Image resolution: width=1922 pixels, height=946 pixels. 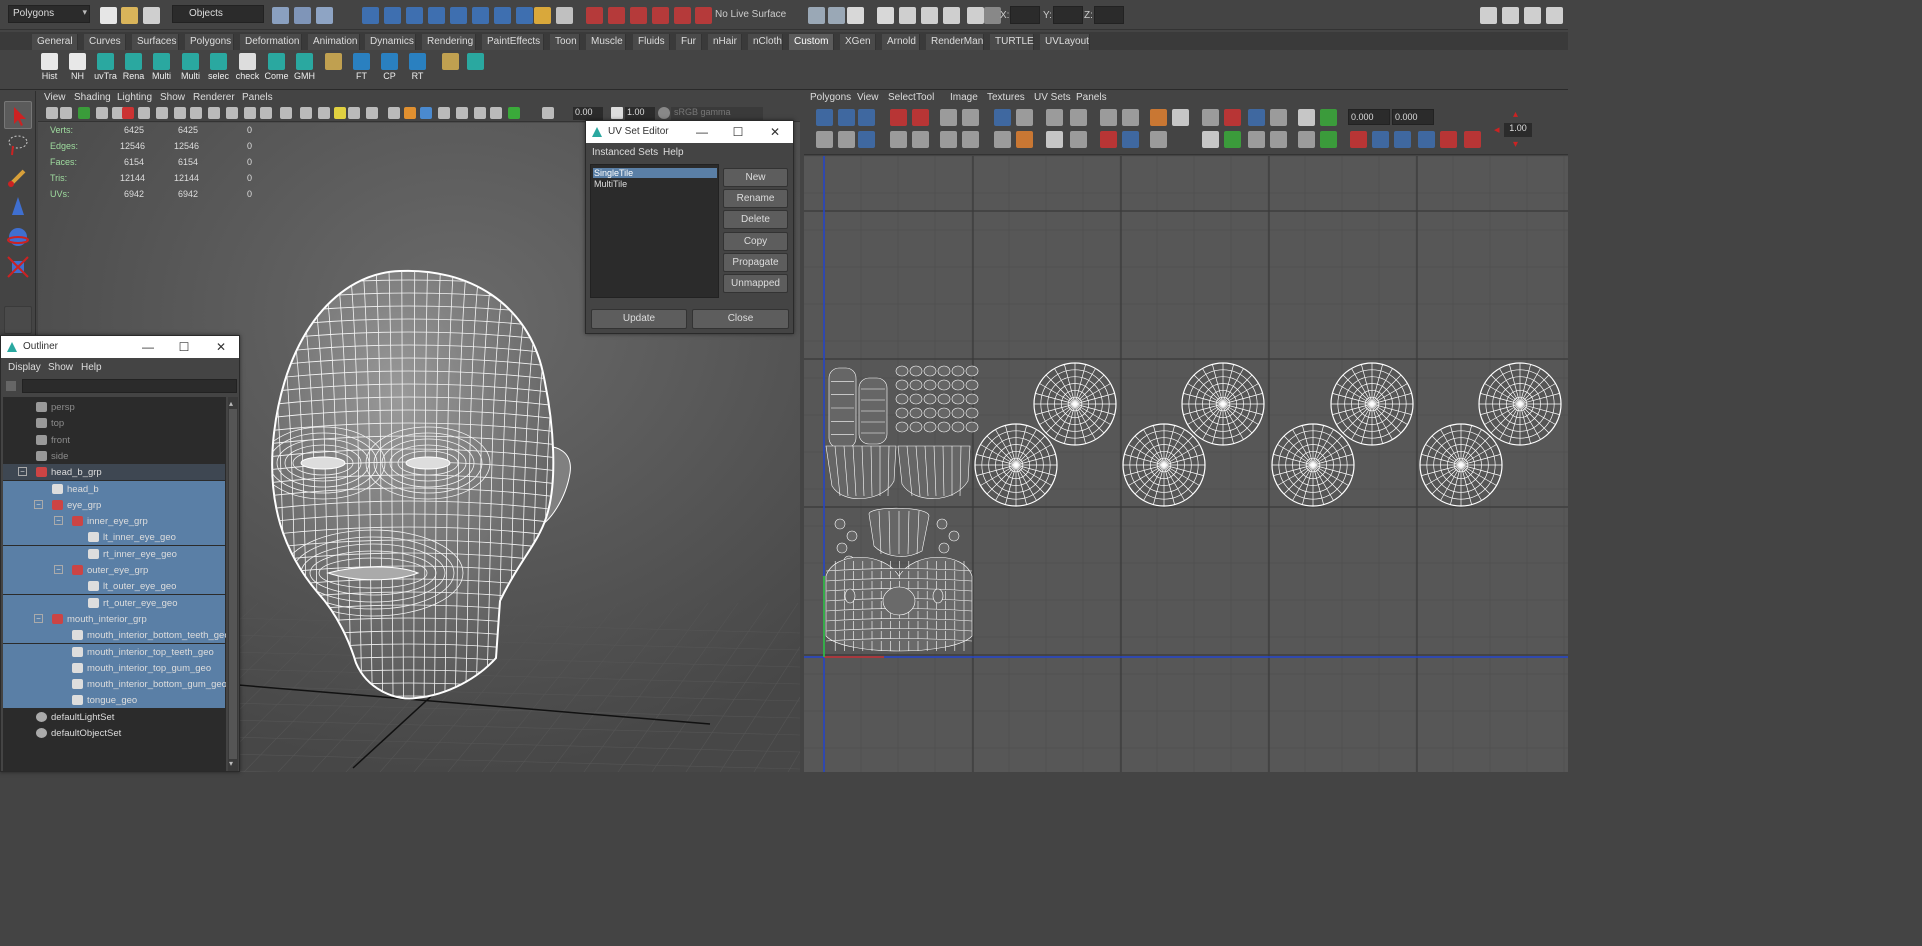 I want to click on outliner-item: top, so click(x=114, y=423).